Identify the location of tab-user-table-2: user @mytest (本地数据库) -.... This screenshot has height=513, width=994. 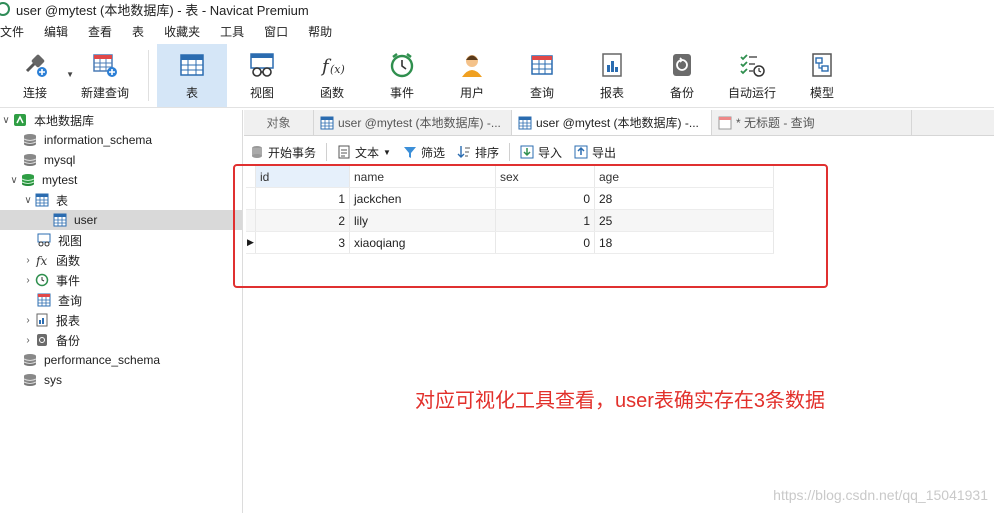
(612, 122).